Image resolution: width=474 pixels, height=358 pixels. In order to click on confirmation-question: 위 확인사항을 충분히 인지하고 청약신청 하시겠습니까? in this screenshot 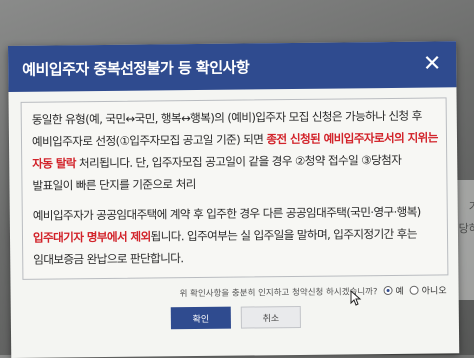, I will do `click(278, 292)`.